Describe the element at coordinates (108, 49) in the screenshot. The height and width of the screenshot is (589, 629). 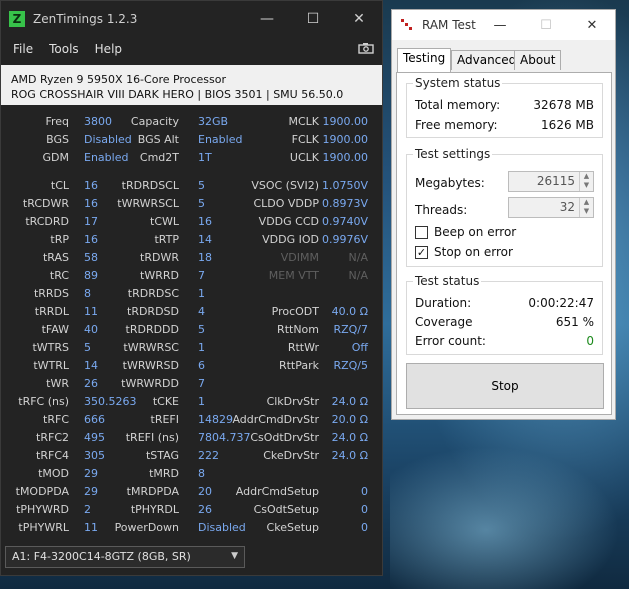
I see `menu-help: Help` at that location.